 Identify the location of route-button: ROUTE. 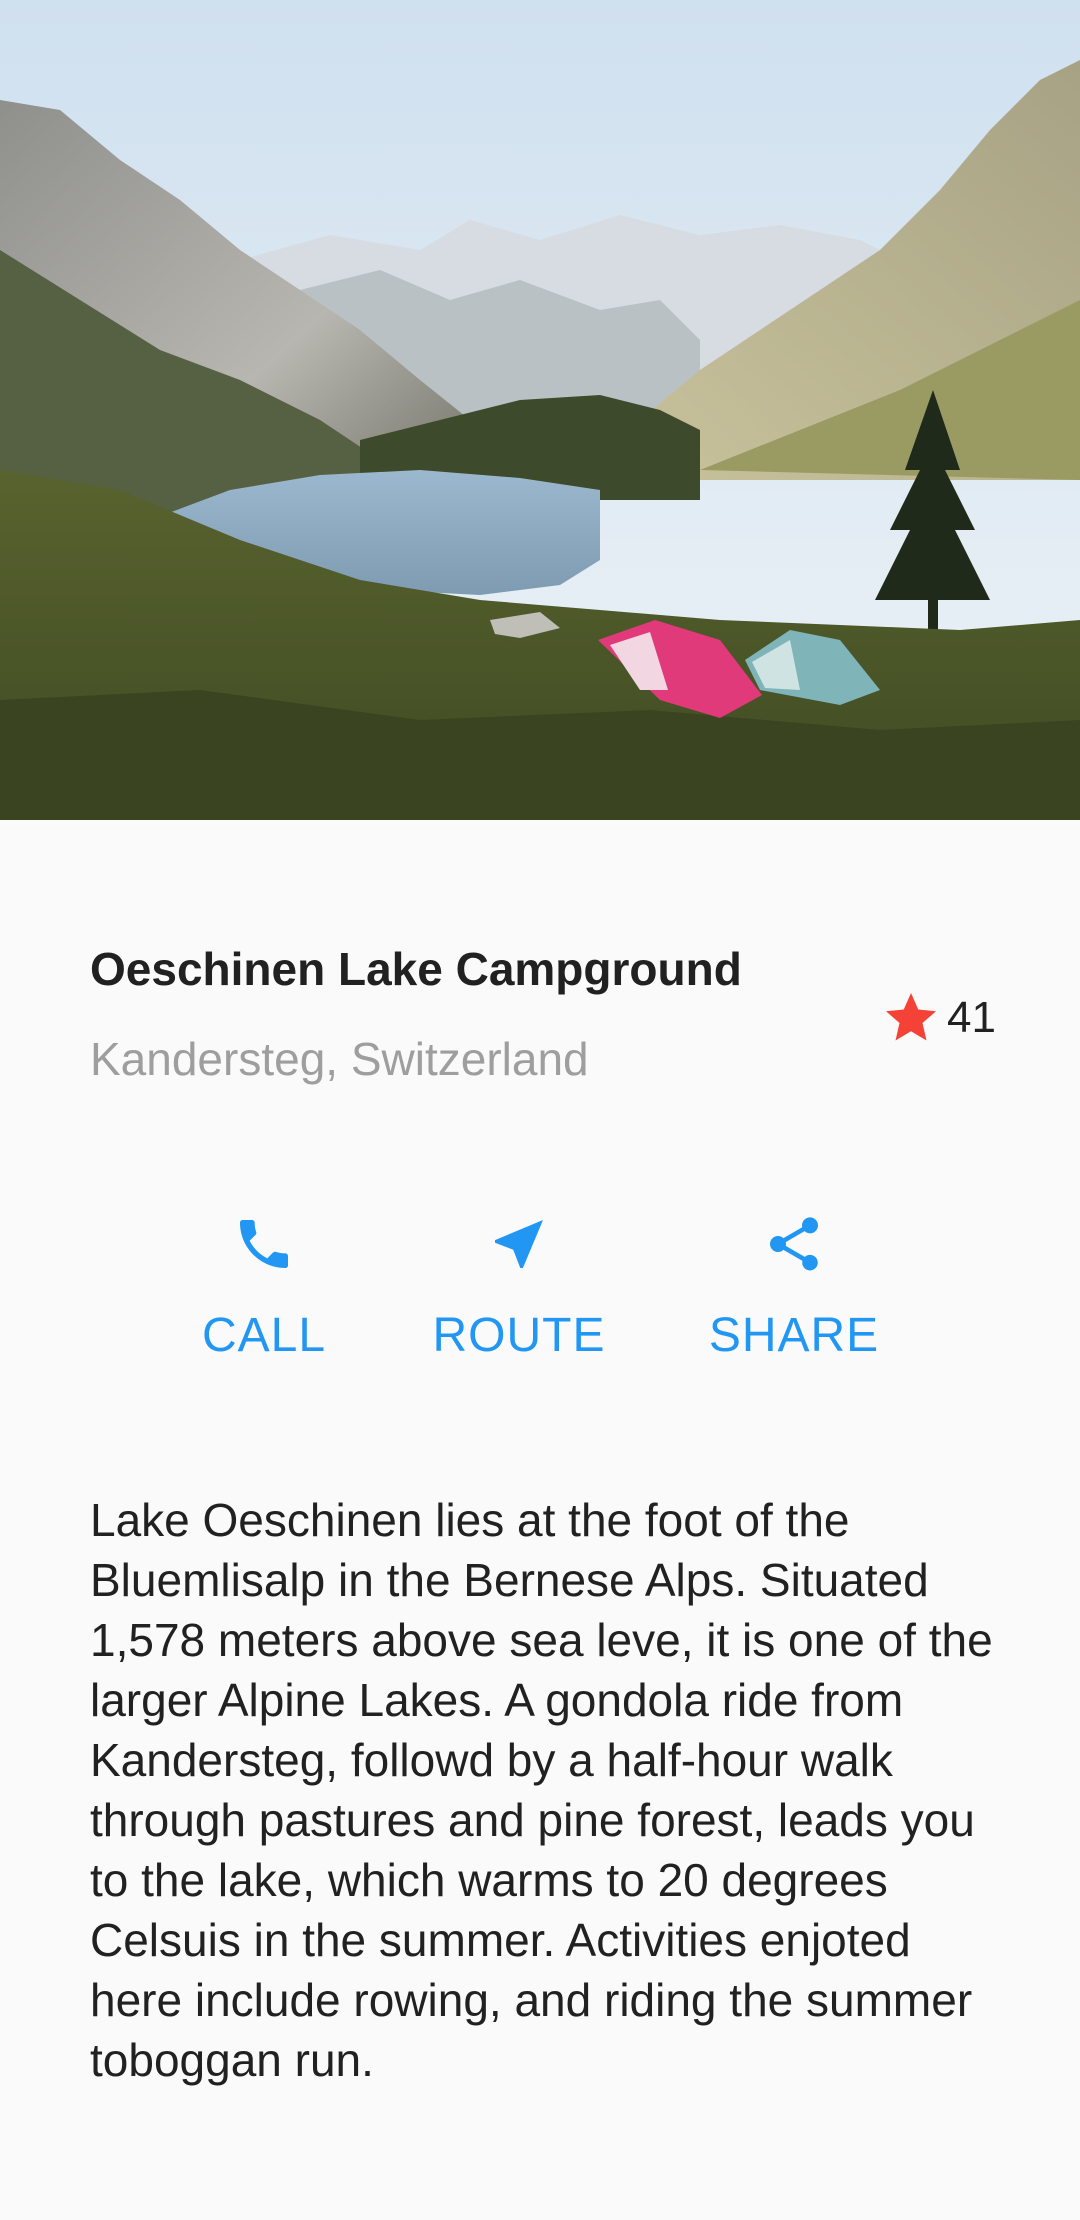
(519, 1290).